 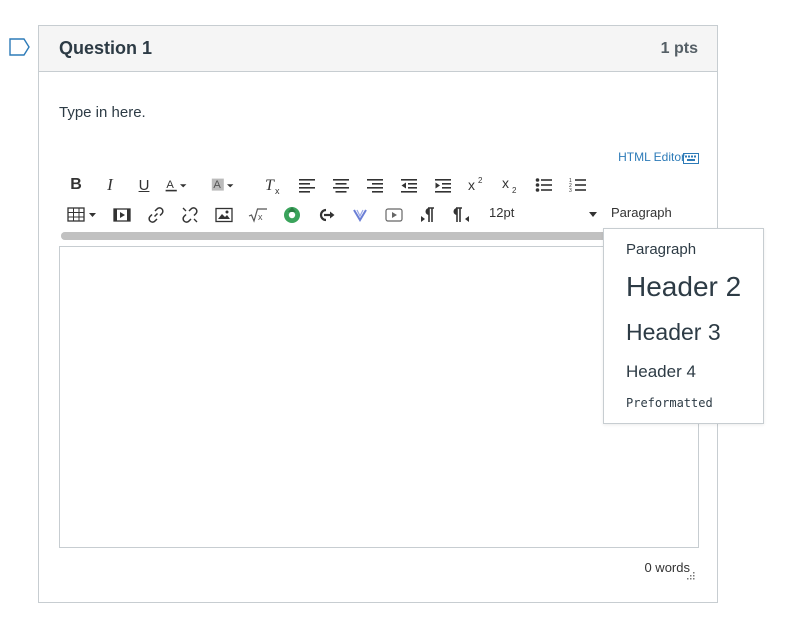 What do you see at coordinates (223, 185) in the screenshot?
I see `background-color-icon: A` at bounding box center [223, 185].